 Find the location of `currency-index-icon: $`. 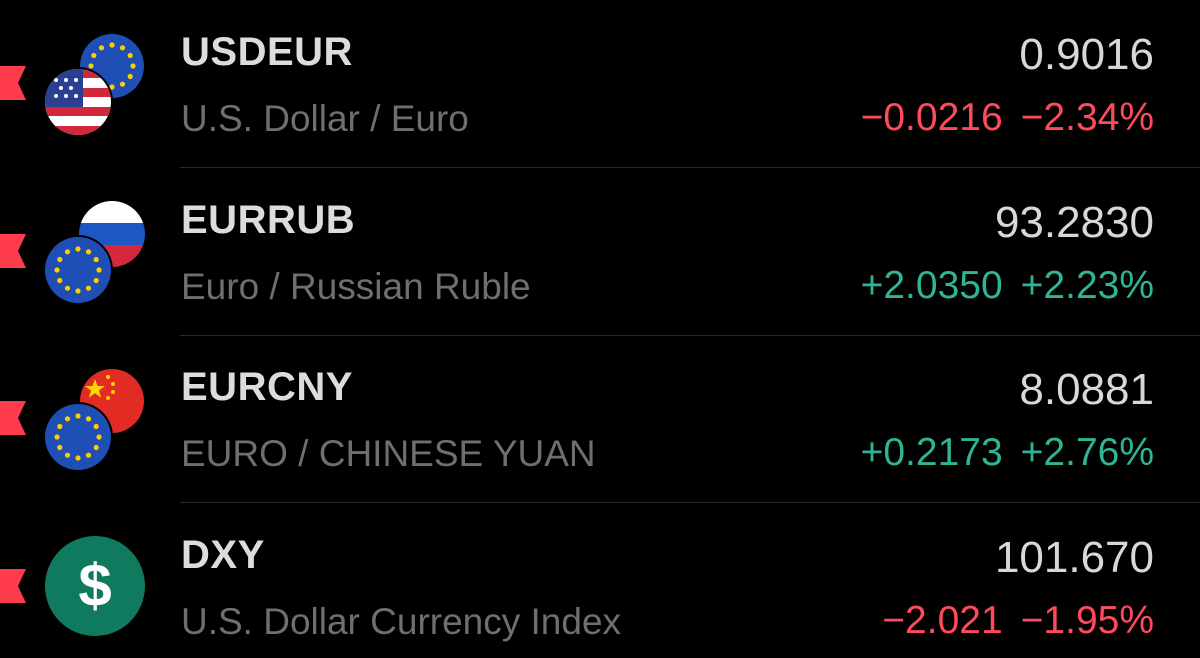

currency-index-icon: $ is located at coordinates (96, 588).